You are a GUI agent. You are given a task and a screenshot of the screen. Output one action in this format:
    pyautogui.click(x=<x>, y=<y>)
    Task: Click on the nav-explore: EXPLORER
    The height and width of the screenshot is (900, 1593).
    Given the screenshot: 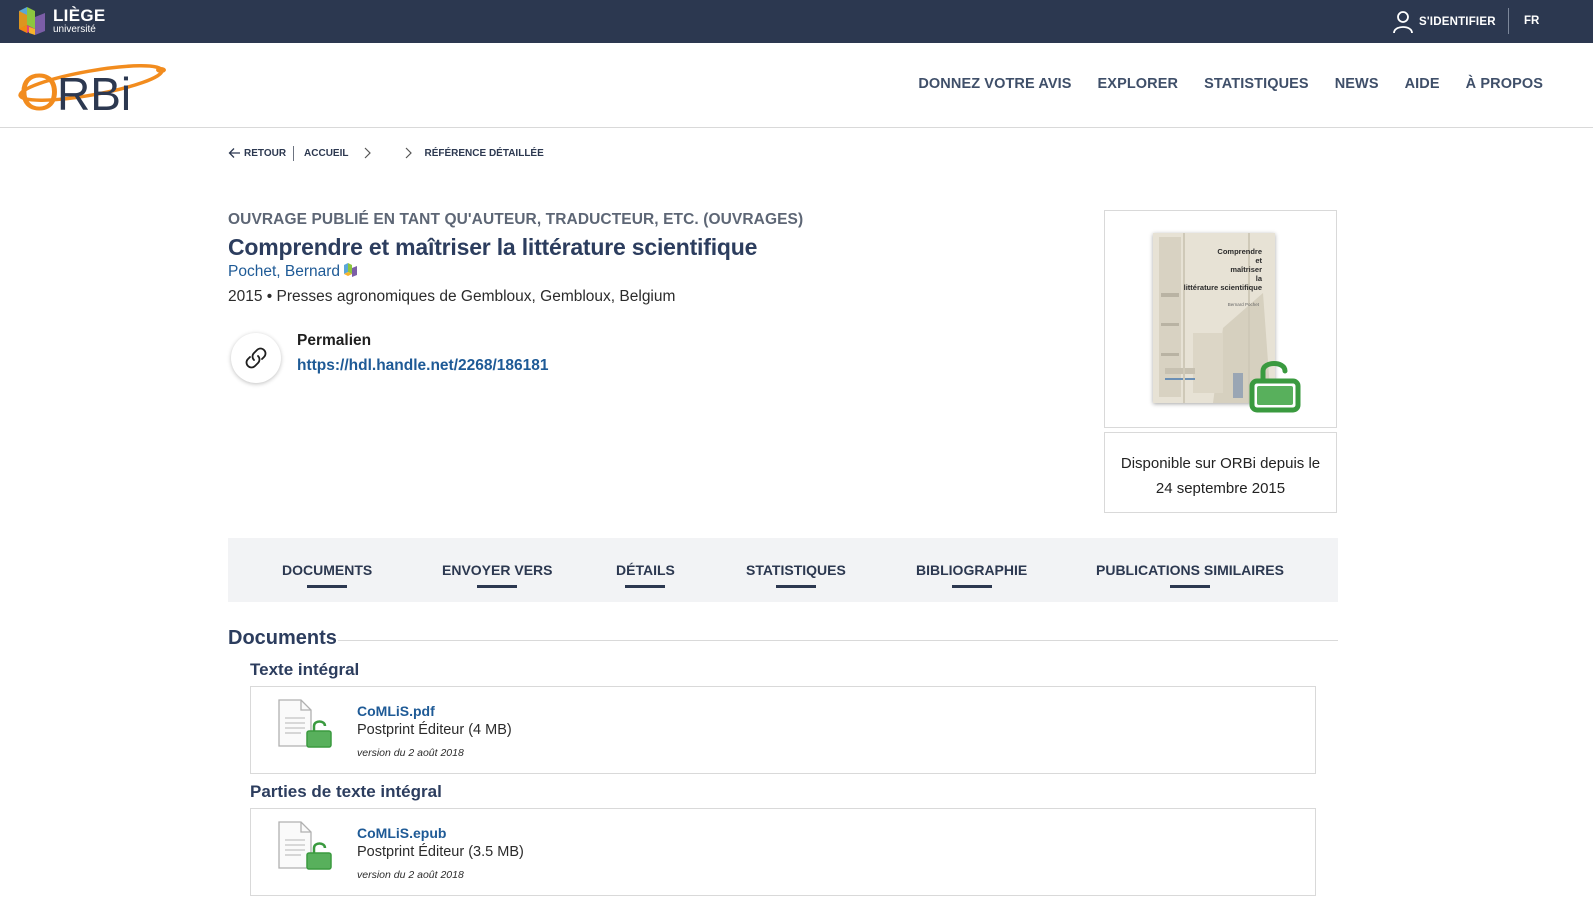 What is the action you would take?
    pyautogui.click(x=1138, y=84)
    